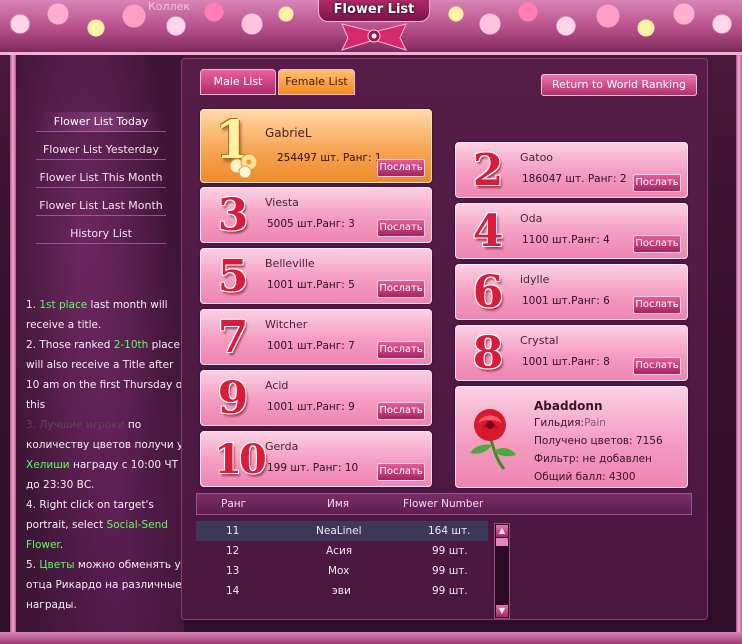  I want to click on rank-3-name: Viesta, so click(282, 202).